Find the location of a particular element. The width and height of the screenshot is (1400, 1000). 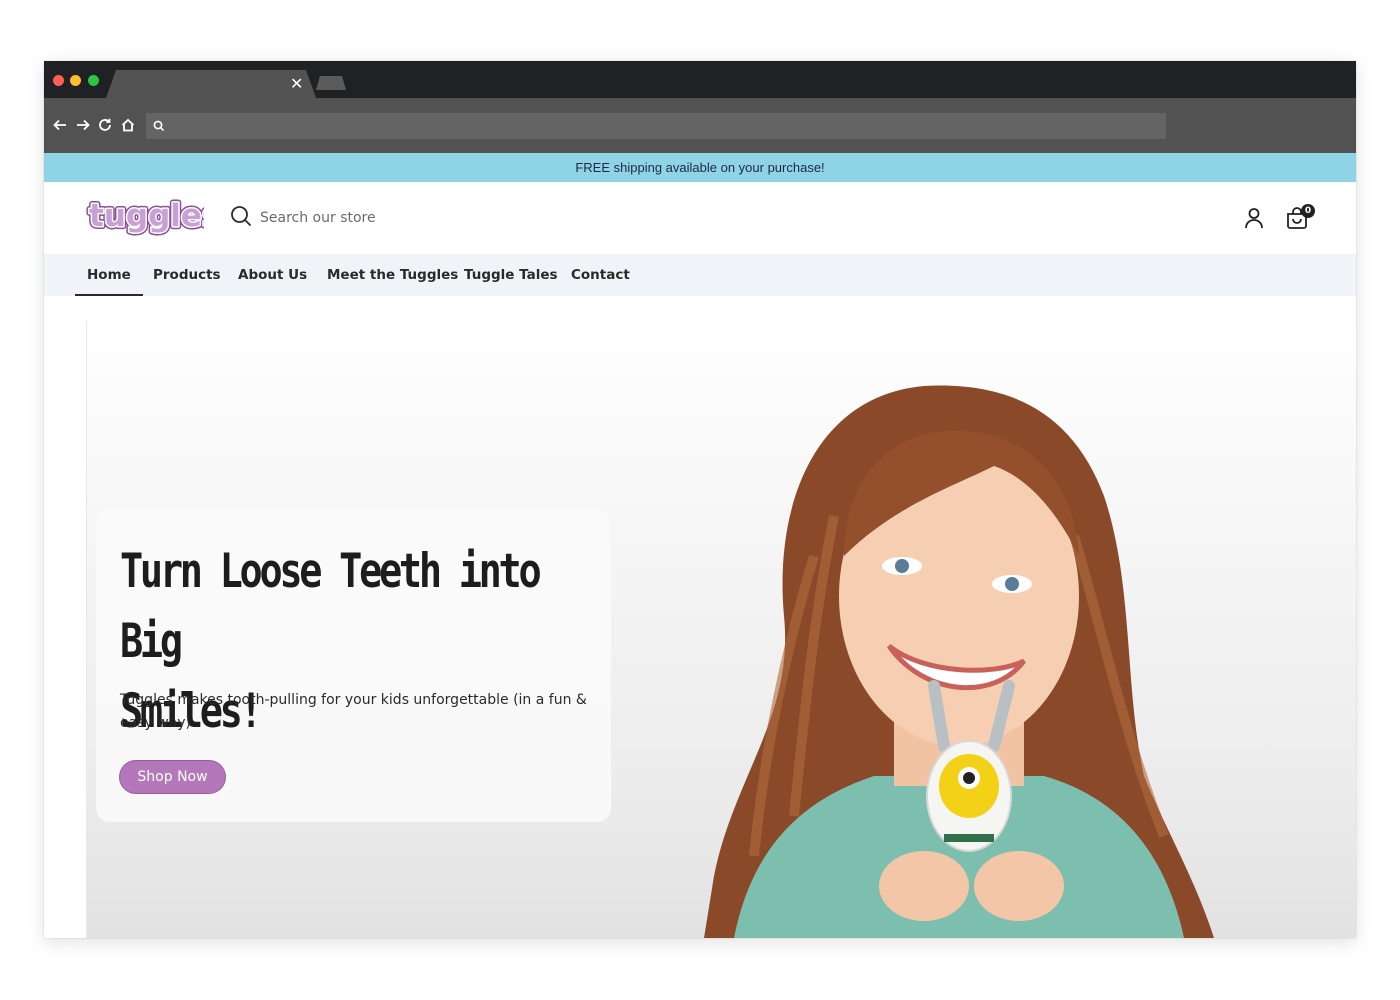

svg-text: tuggles is located at coordinates (146, 216).